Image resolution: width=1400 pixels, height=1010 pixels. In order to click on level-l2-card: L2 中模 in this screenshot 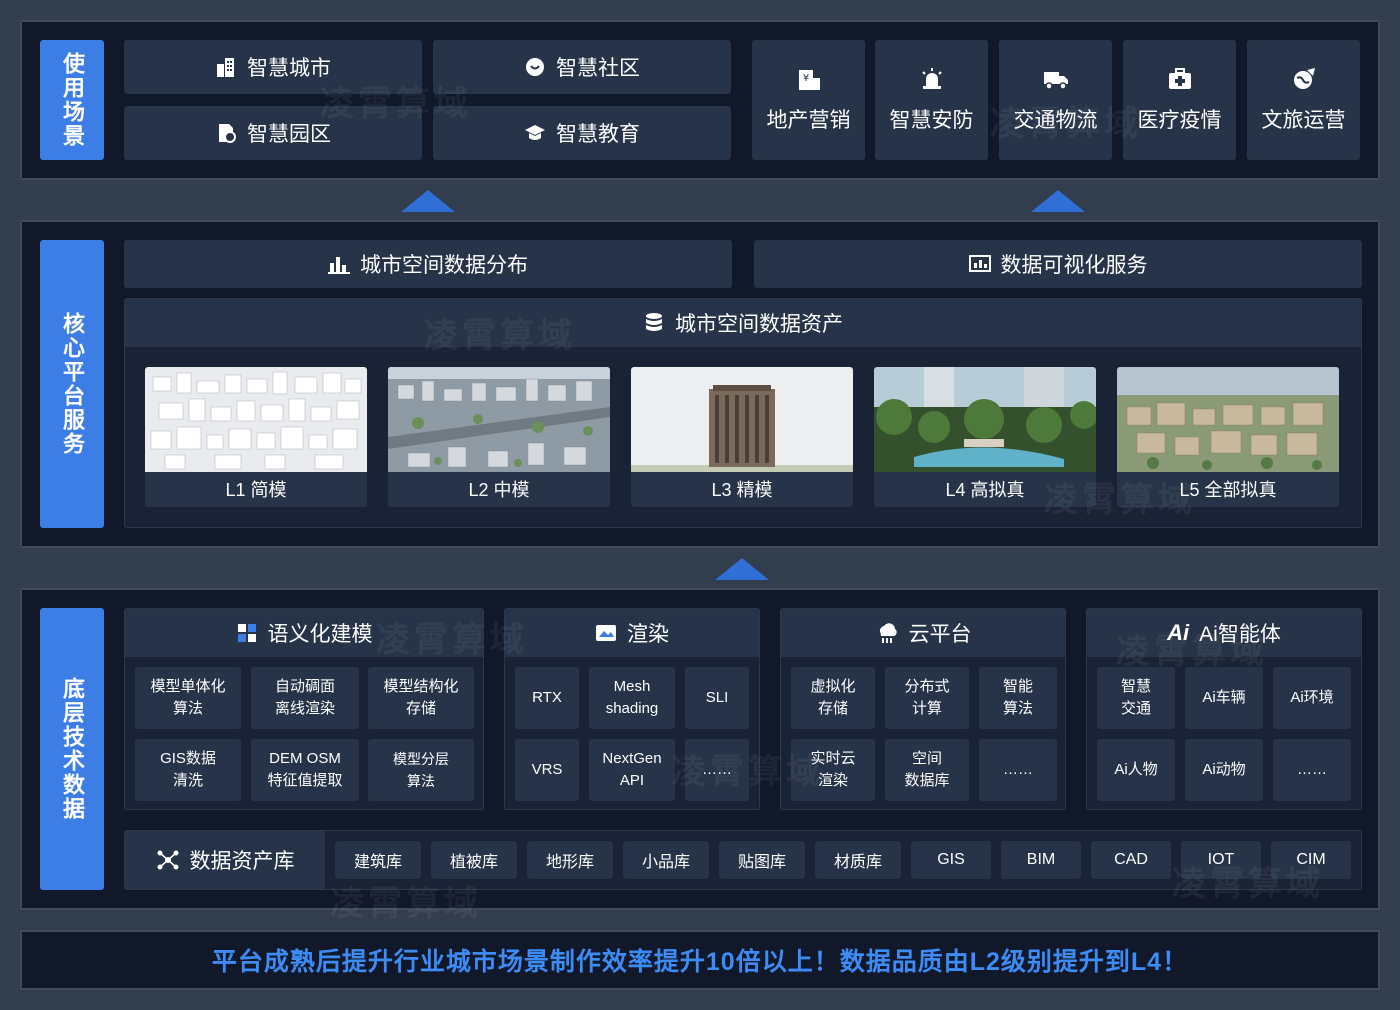, I will do `click(499, 437)`.